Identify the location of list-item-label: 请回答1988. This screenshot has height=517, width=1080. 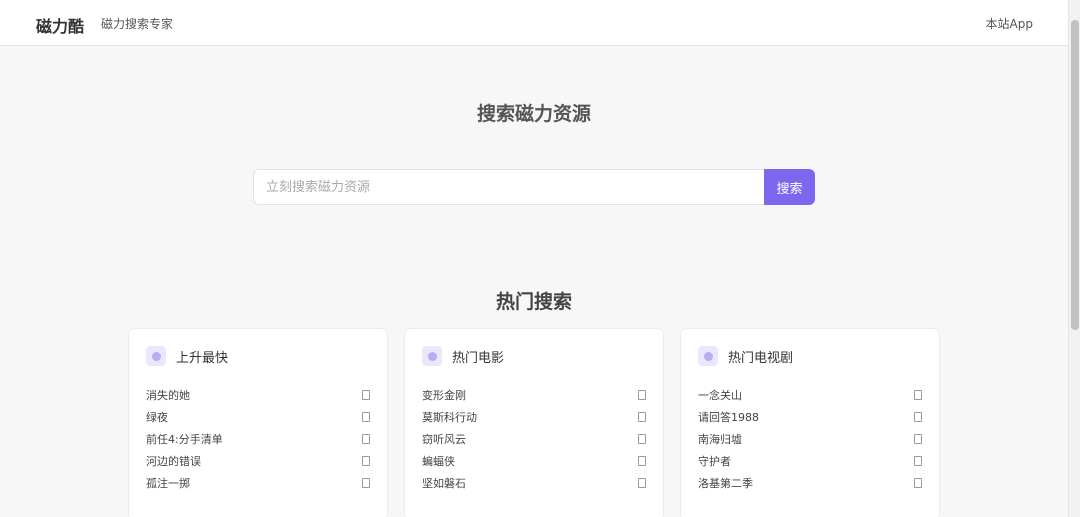
(728, 417).